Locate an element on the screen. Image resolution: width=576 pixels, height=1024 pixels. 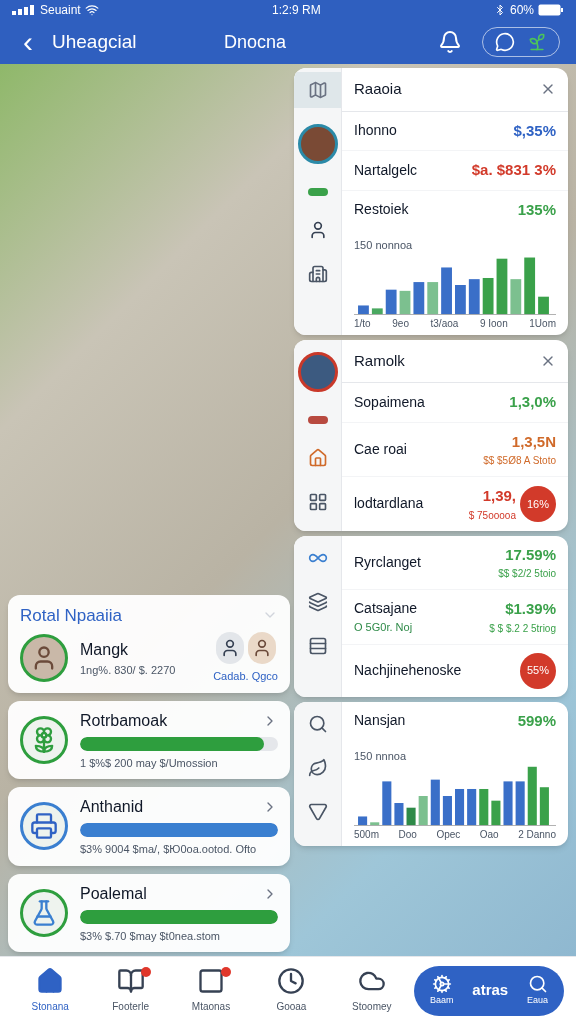
item-detail: $3% $.70 $may $t0nea.stom is located at coordinates (151, 936).